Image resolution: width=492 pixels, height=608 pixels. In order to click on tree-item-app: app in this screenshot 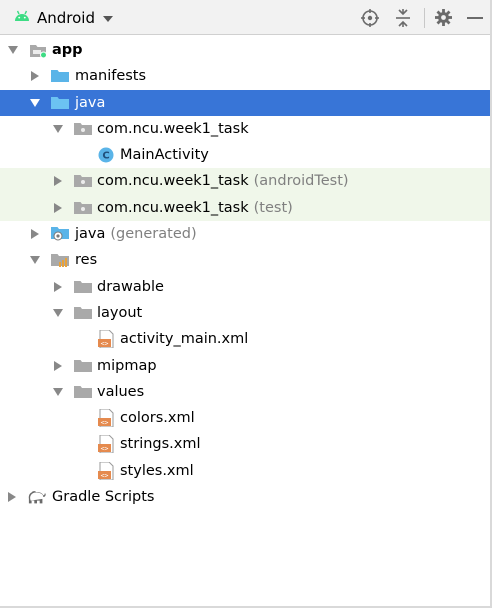, I will do `click(246, 50)`.